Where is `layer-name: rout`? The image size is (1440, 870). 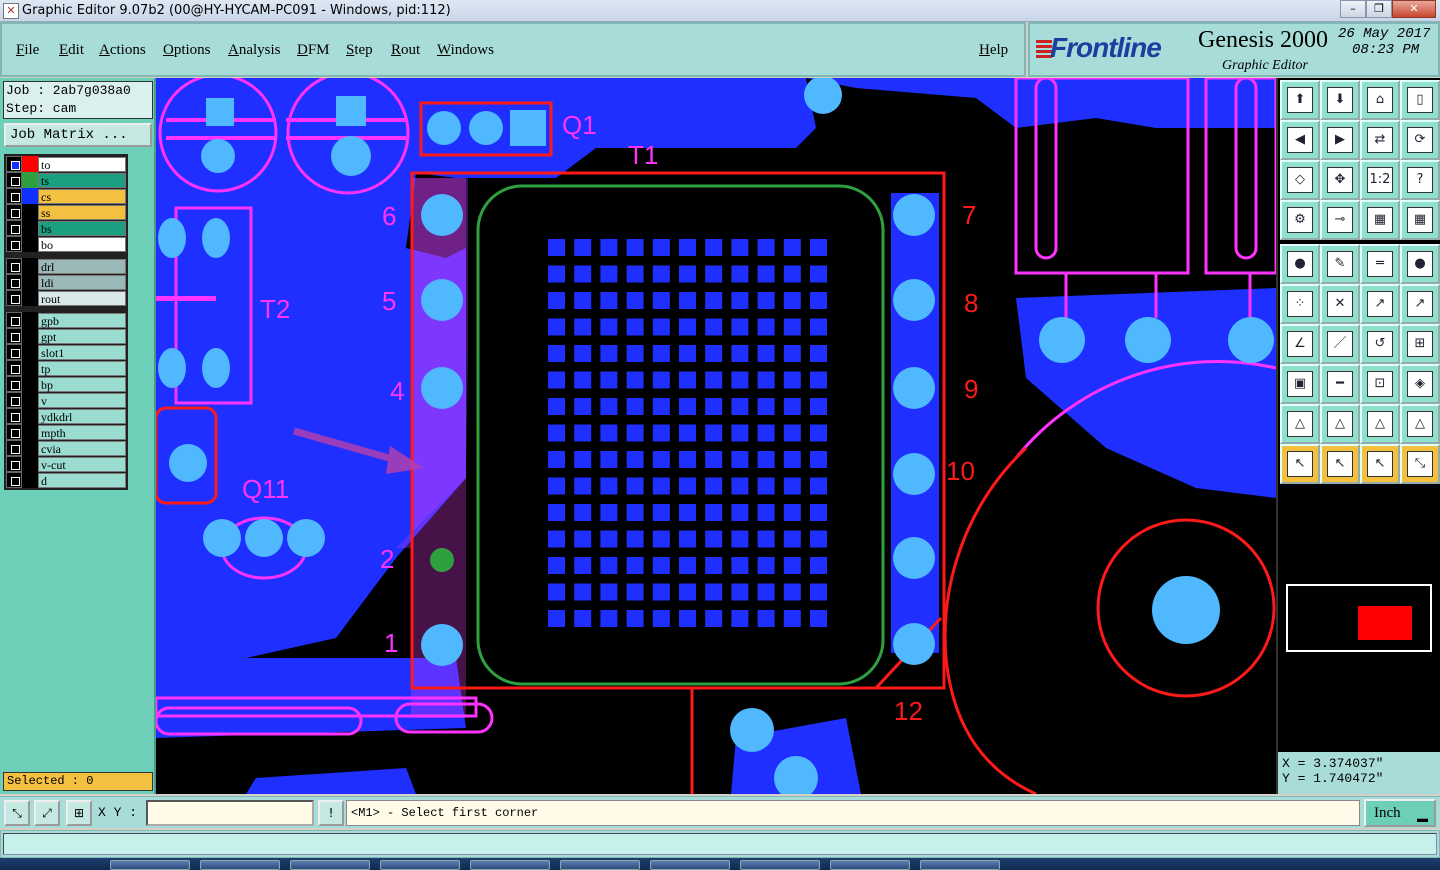 layer-name: rout is located at coordinates (82, 298).